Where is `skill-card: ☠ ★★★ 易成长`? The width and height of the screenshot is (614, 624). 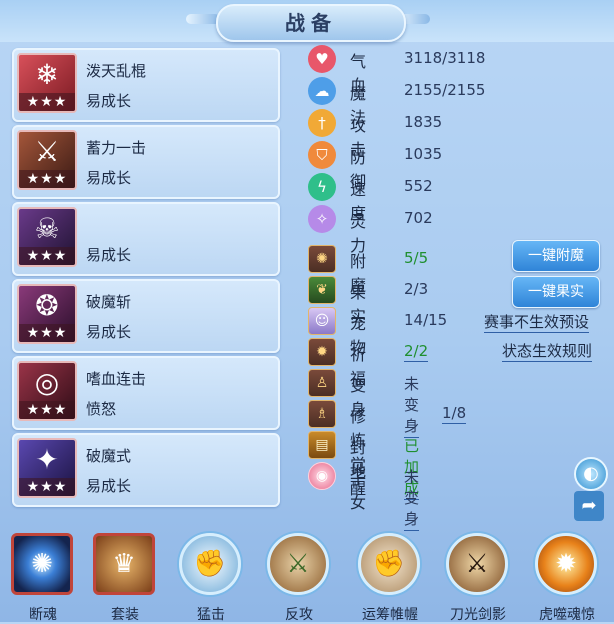
skill-card: ☠ ★★★ 易成长 is located at coordinates (146, 239).